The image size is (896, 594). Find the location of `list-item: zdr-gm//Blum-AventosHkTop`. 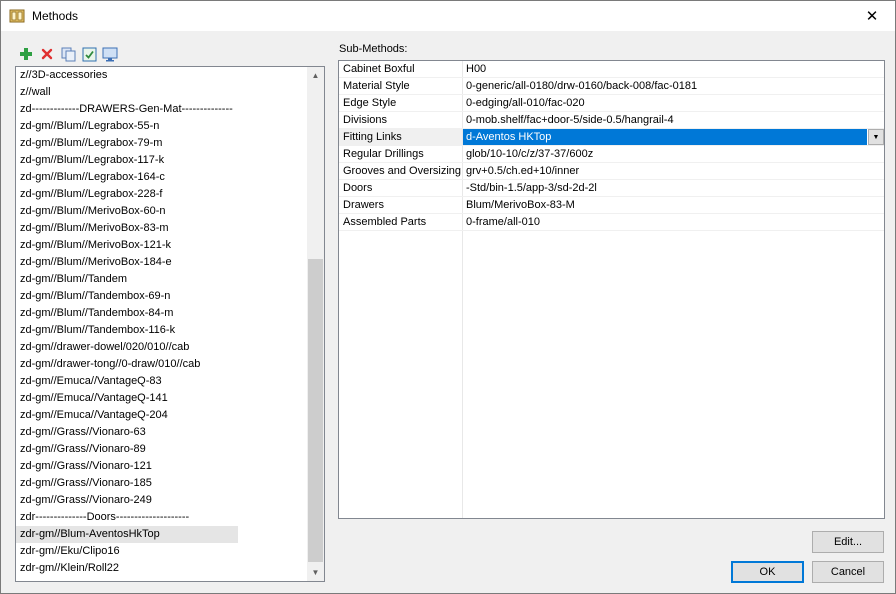

list-item: zdr-gm//Blum-AventosHkTop is located at coordinates (127, 534).